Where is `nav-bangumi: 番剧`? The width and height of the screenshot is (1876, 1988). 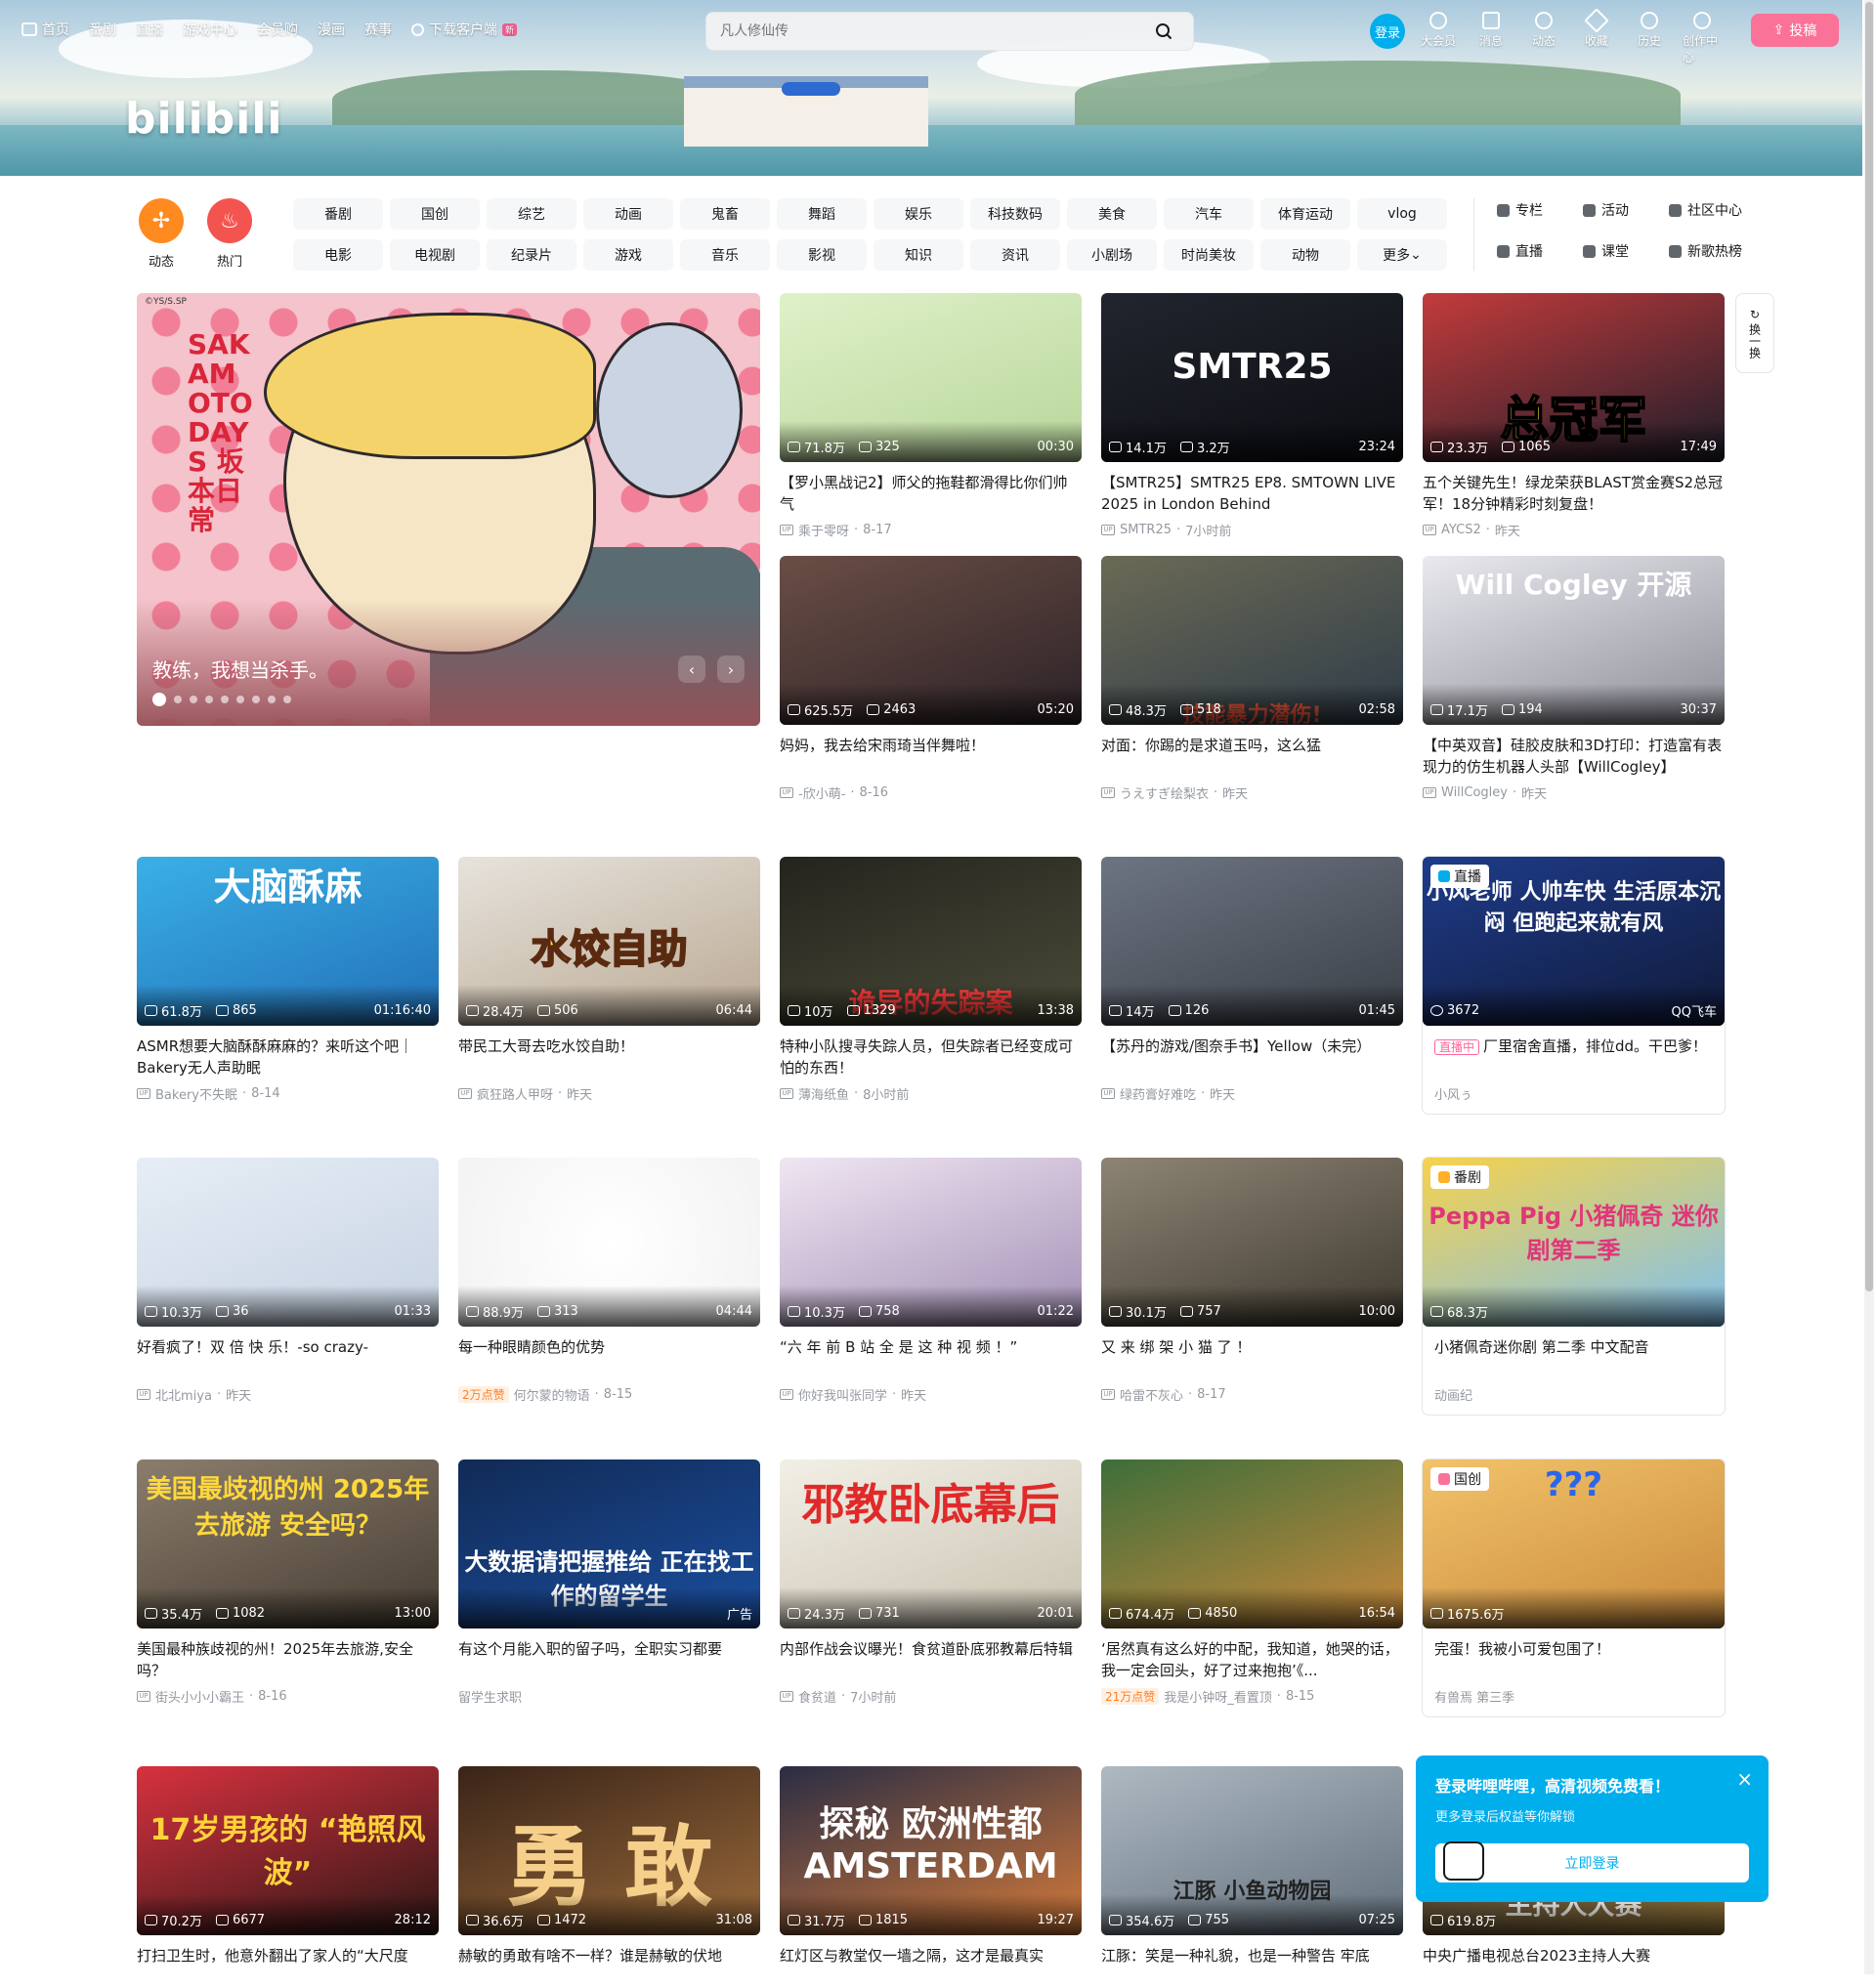 nav-bangumi: 番剧 is located at coordinates (102, 29).